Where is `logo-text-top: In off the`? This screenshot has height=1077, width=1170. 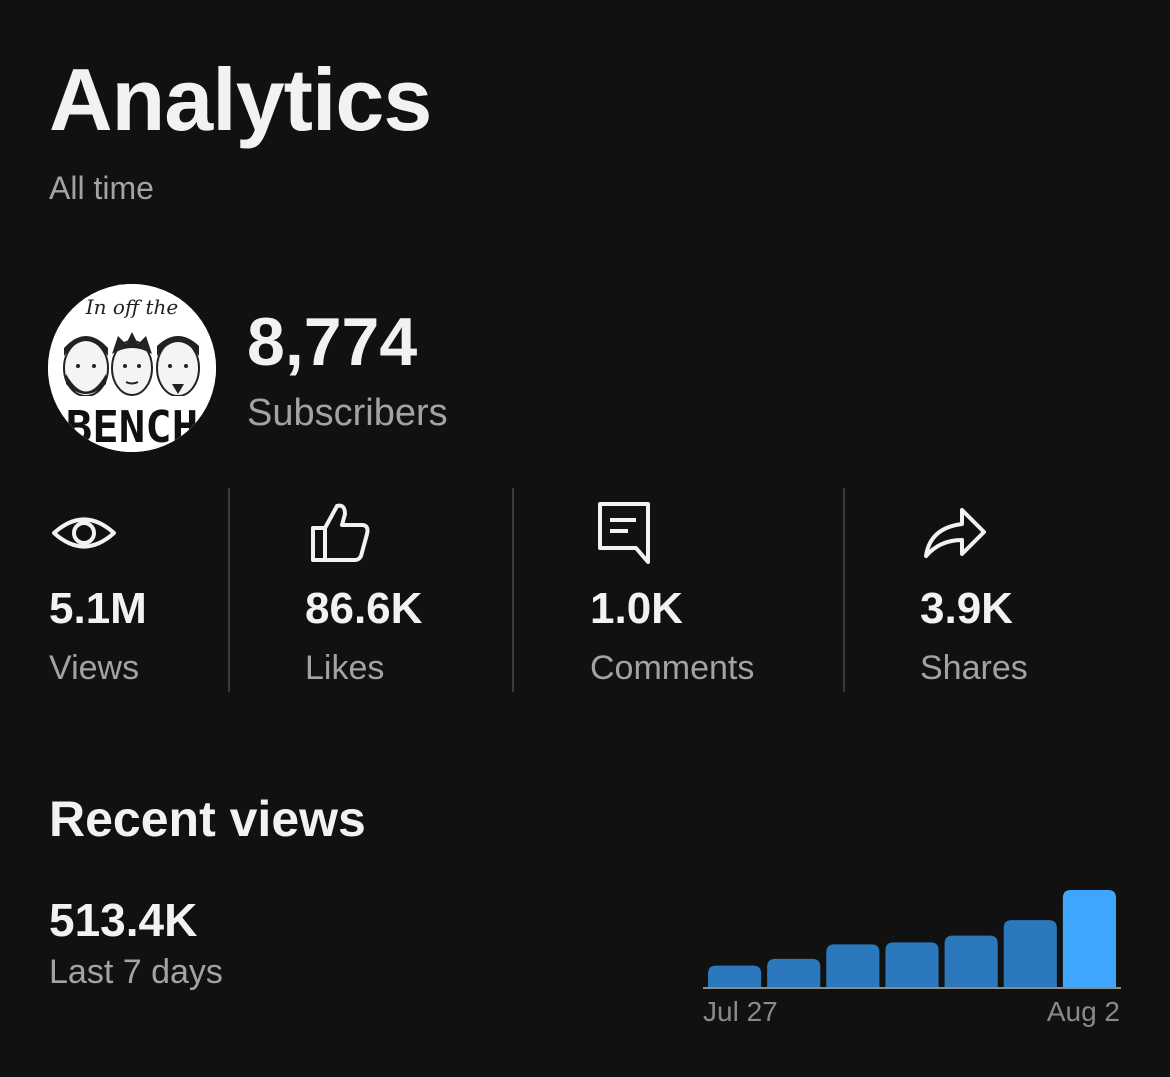
logo-text-top: In off the is located at coordinates (131, 307).